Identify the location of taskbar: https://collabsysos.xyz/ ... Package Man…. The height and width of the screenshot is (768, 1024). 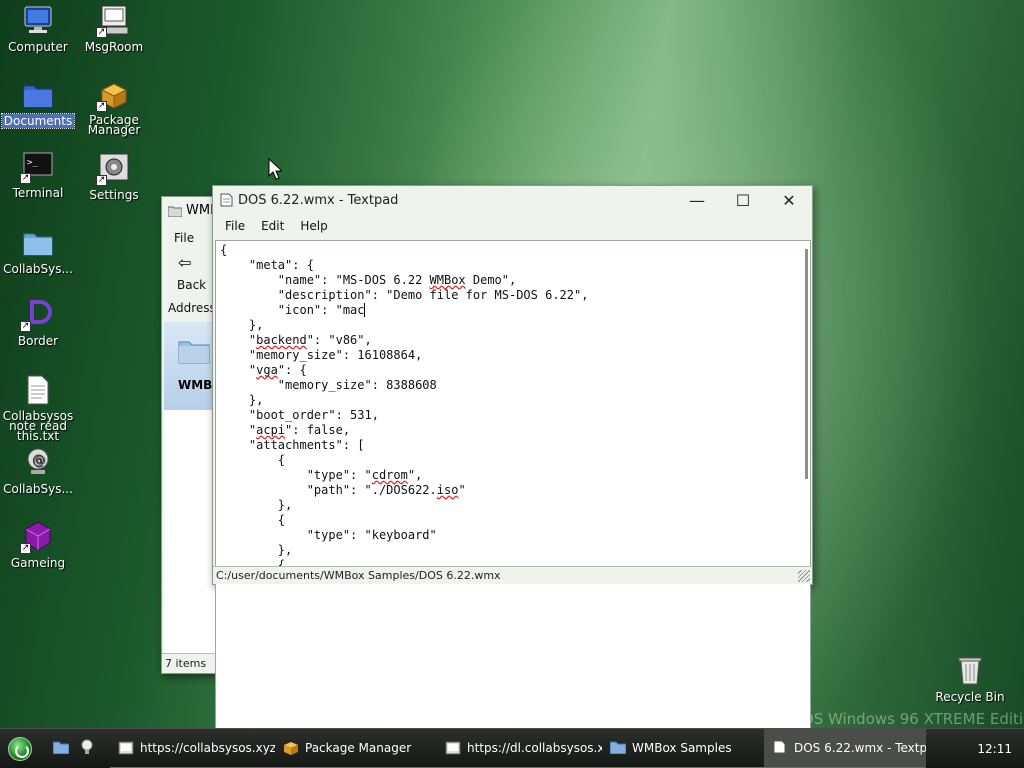
(512, 748).